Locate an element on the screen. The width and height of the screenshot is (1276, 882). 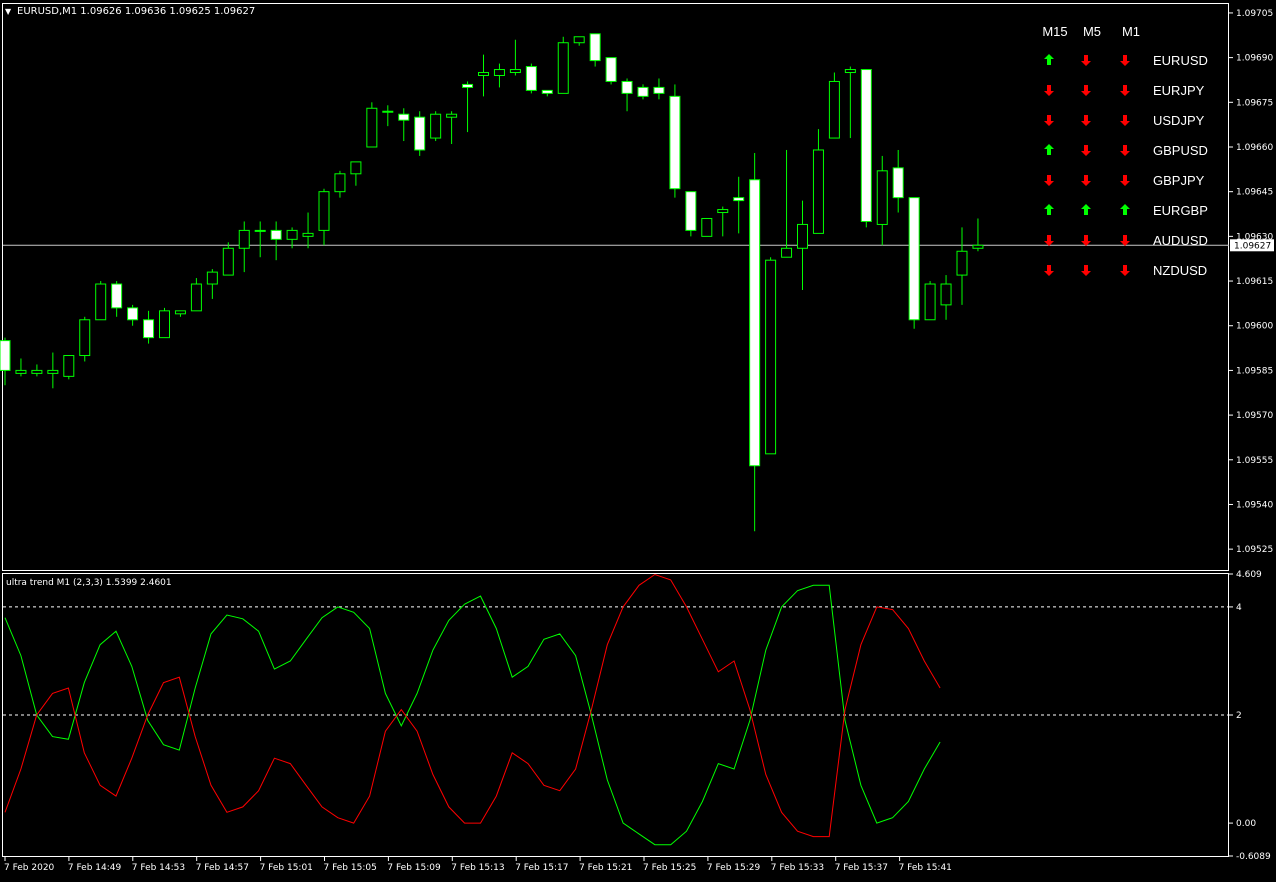
price-tick-label: 1.09615 is located at coordinates (1254, 282).